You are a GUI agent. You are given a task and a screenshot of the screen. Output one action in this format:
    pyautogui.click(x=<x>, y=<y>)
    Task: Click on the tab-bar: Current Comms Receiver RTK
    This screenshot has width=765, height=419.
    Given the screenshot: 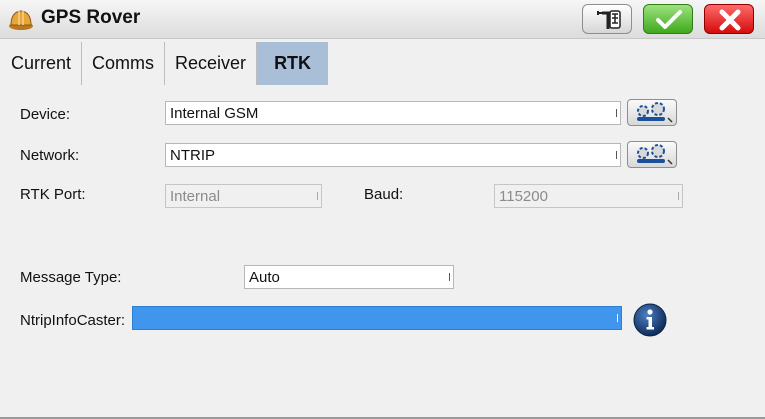 What is the action you would take?
    pyautogui.click(x=168, y=63)
    